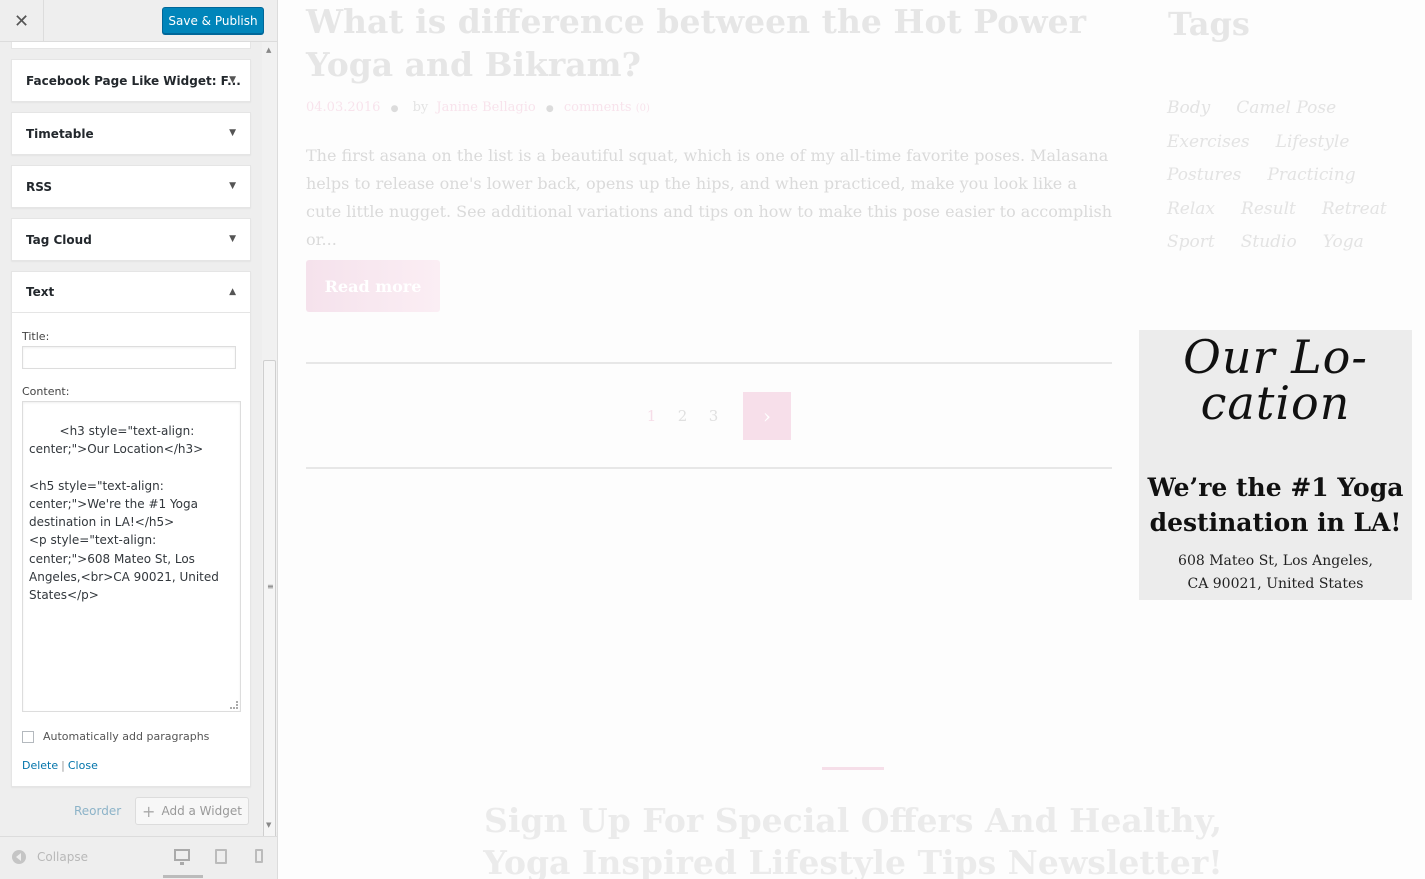 This screenshot has width=1425, height=879. Describe the element at coordinates (133, 80) in the screenshot. I see `widget-label: Facebook Page Like Widget` at that location.